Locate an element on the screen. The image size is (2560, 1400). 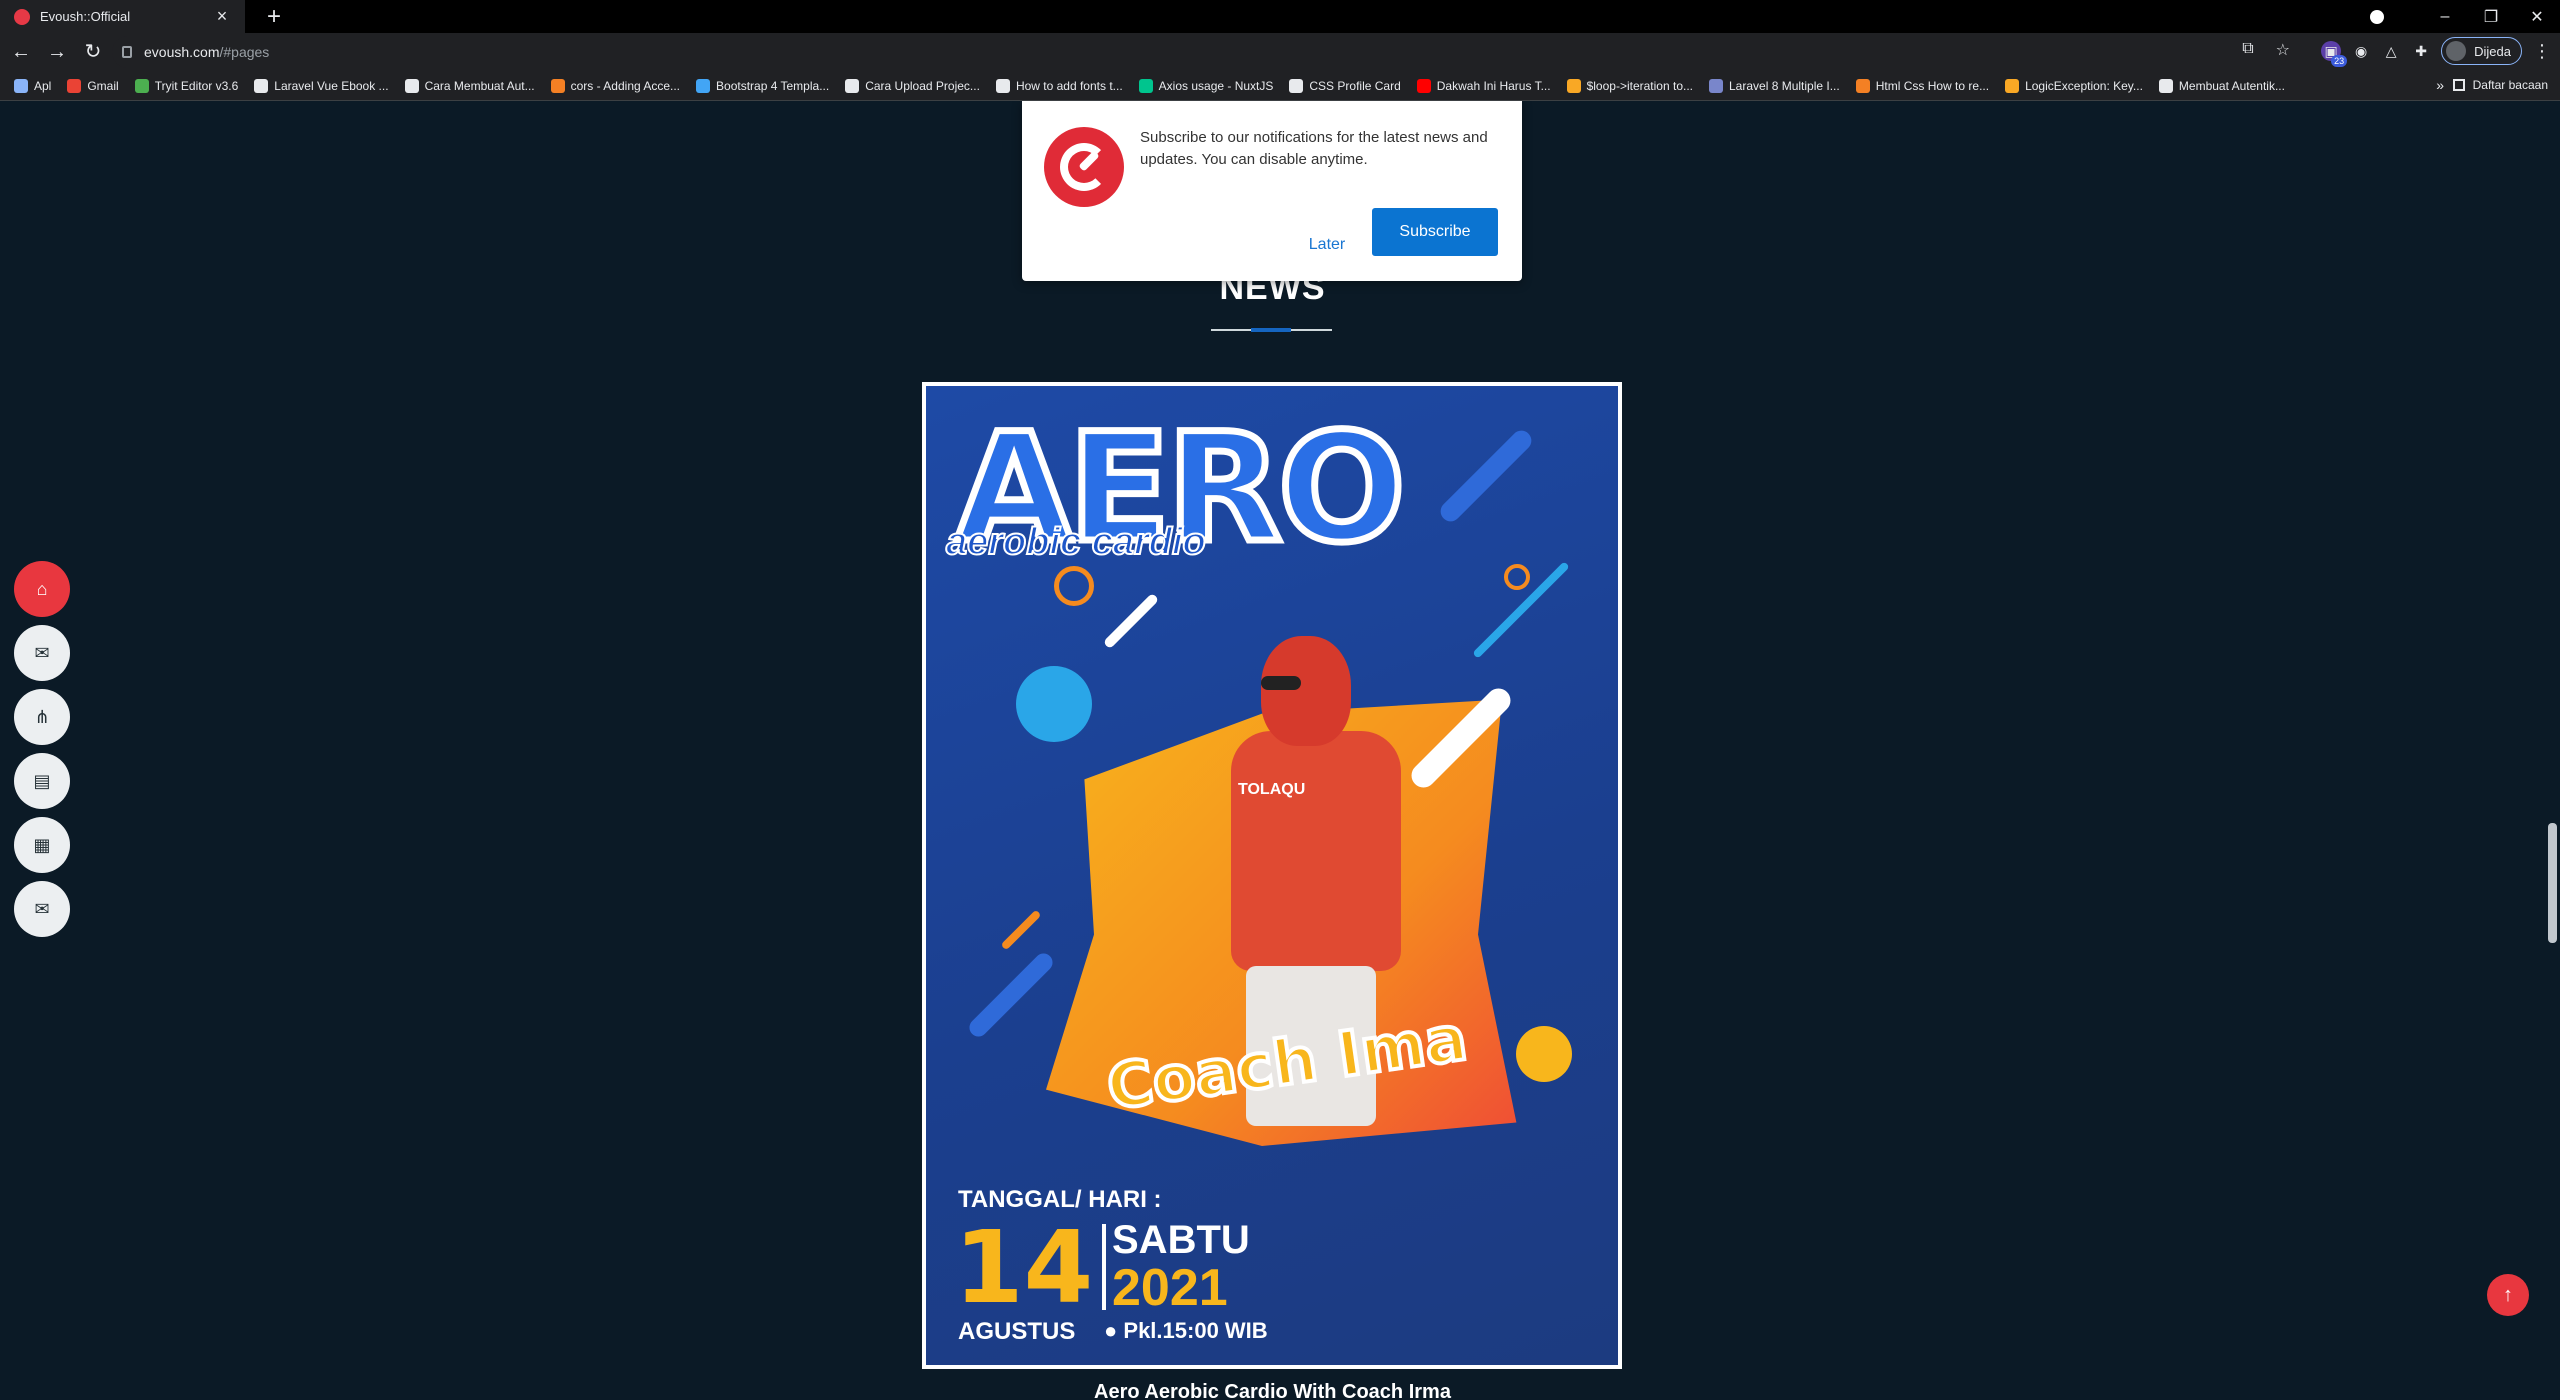
minimize-button: – is located at coordinates (2445, 17).